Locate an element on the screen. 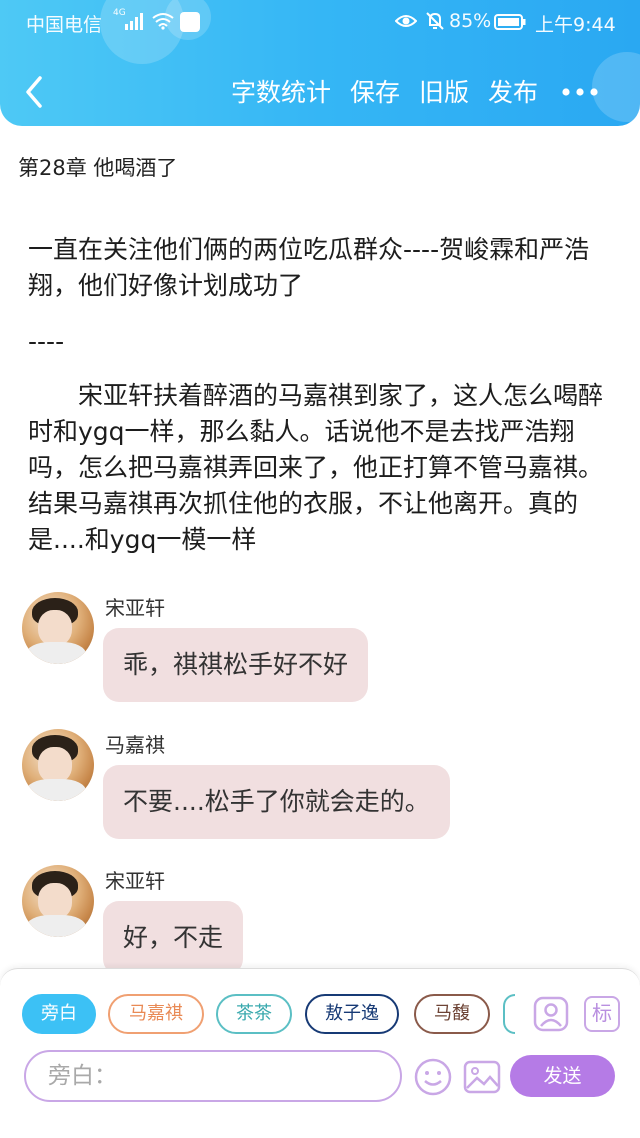 This screenshot has height=1138, width=640. carrier-label: 中国电信 is located at coordinates (64, 25).